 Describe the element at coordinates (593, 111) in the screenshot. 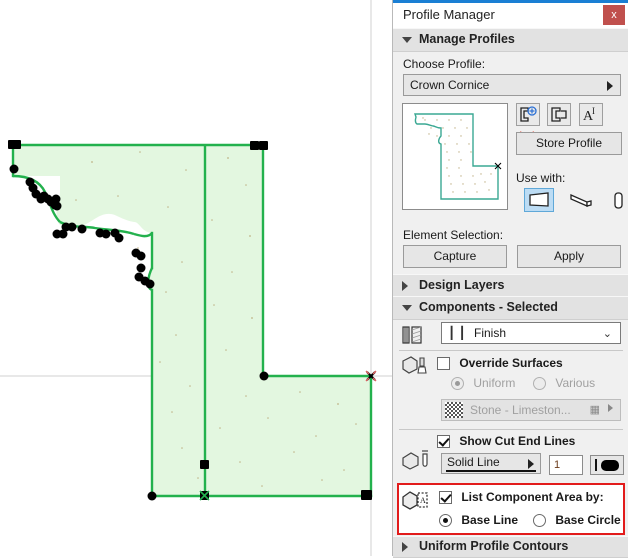

I see `svg-text: I` at that location.